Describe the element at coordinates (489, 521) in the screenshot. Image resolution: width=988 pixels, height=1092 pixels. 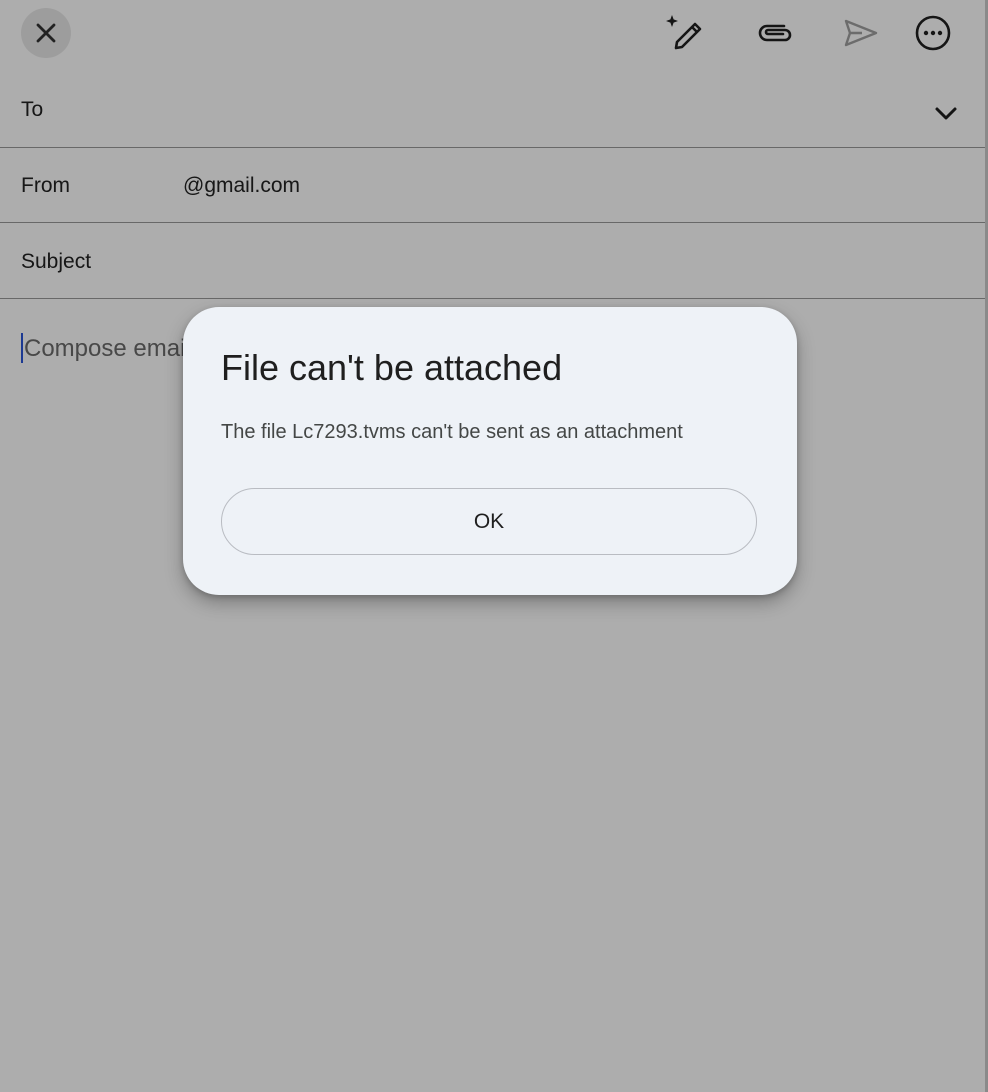
I see `ok-button: OK` at that location.